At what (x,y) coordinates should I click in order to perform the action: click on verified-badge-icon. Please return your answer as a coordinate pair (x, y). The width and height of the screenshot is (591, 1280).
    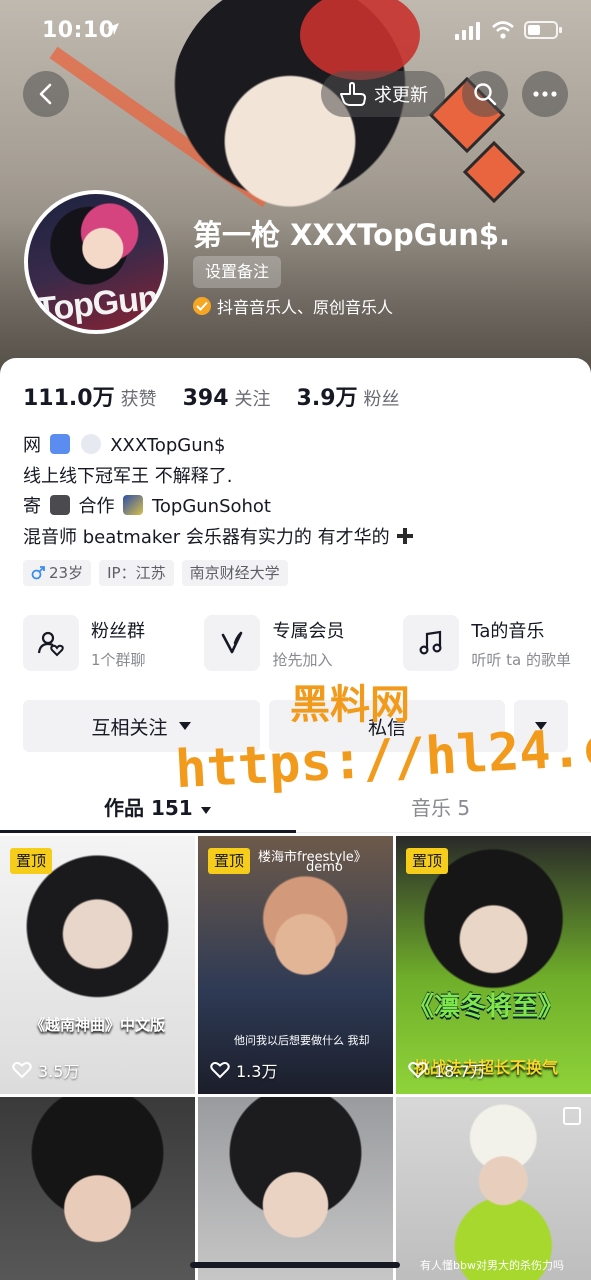
    Looking at the image, I should click on (202, 306).